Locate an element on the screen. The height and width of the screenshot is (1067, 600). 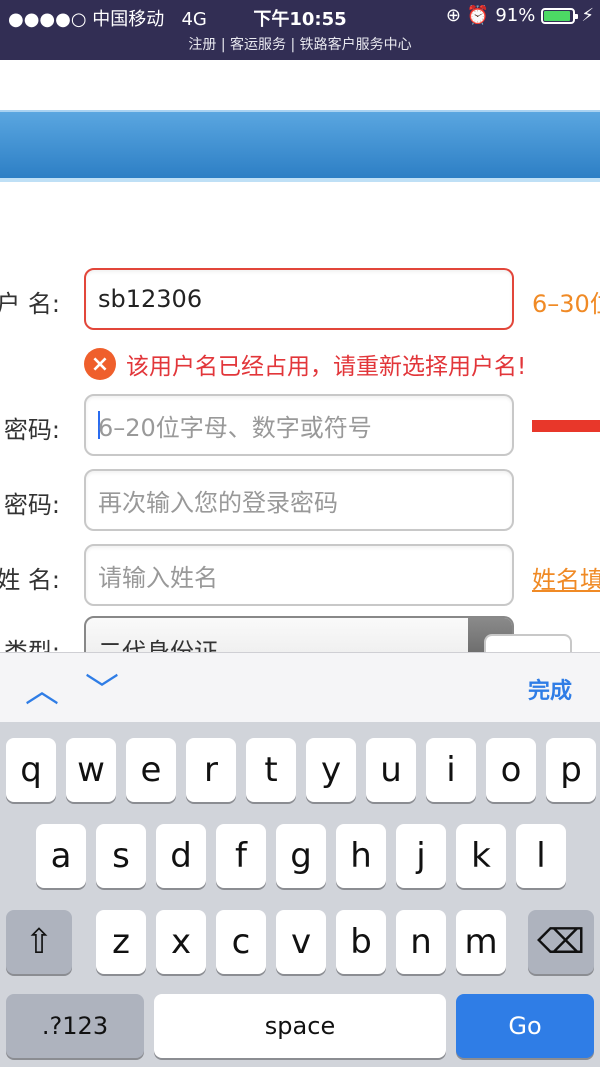
key-s: s is located at coordinates (121, 856).